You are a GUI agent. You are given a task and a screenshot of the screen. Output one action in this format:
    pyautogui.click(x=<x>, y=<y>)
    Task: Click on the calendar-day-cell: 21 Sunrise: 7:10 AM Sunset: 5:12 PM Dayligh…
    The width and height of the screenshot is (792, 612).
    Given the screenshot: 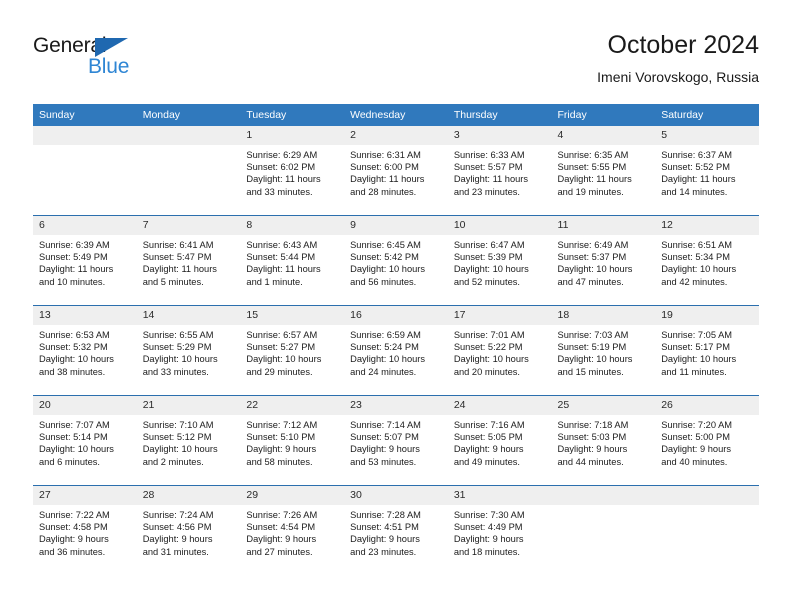 What is the action you would take?
    pyautogui.click(x=188, y=440)
    